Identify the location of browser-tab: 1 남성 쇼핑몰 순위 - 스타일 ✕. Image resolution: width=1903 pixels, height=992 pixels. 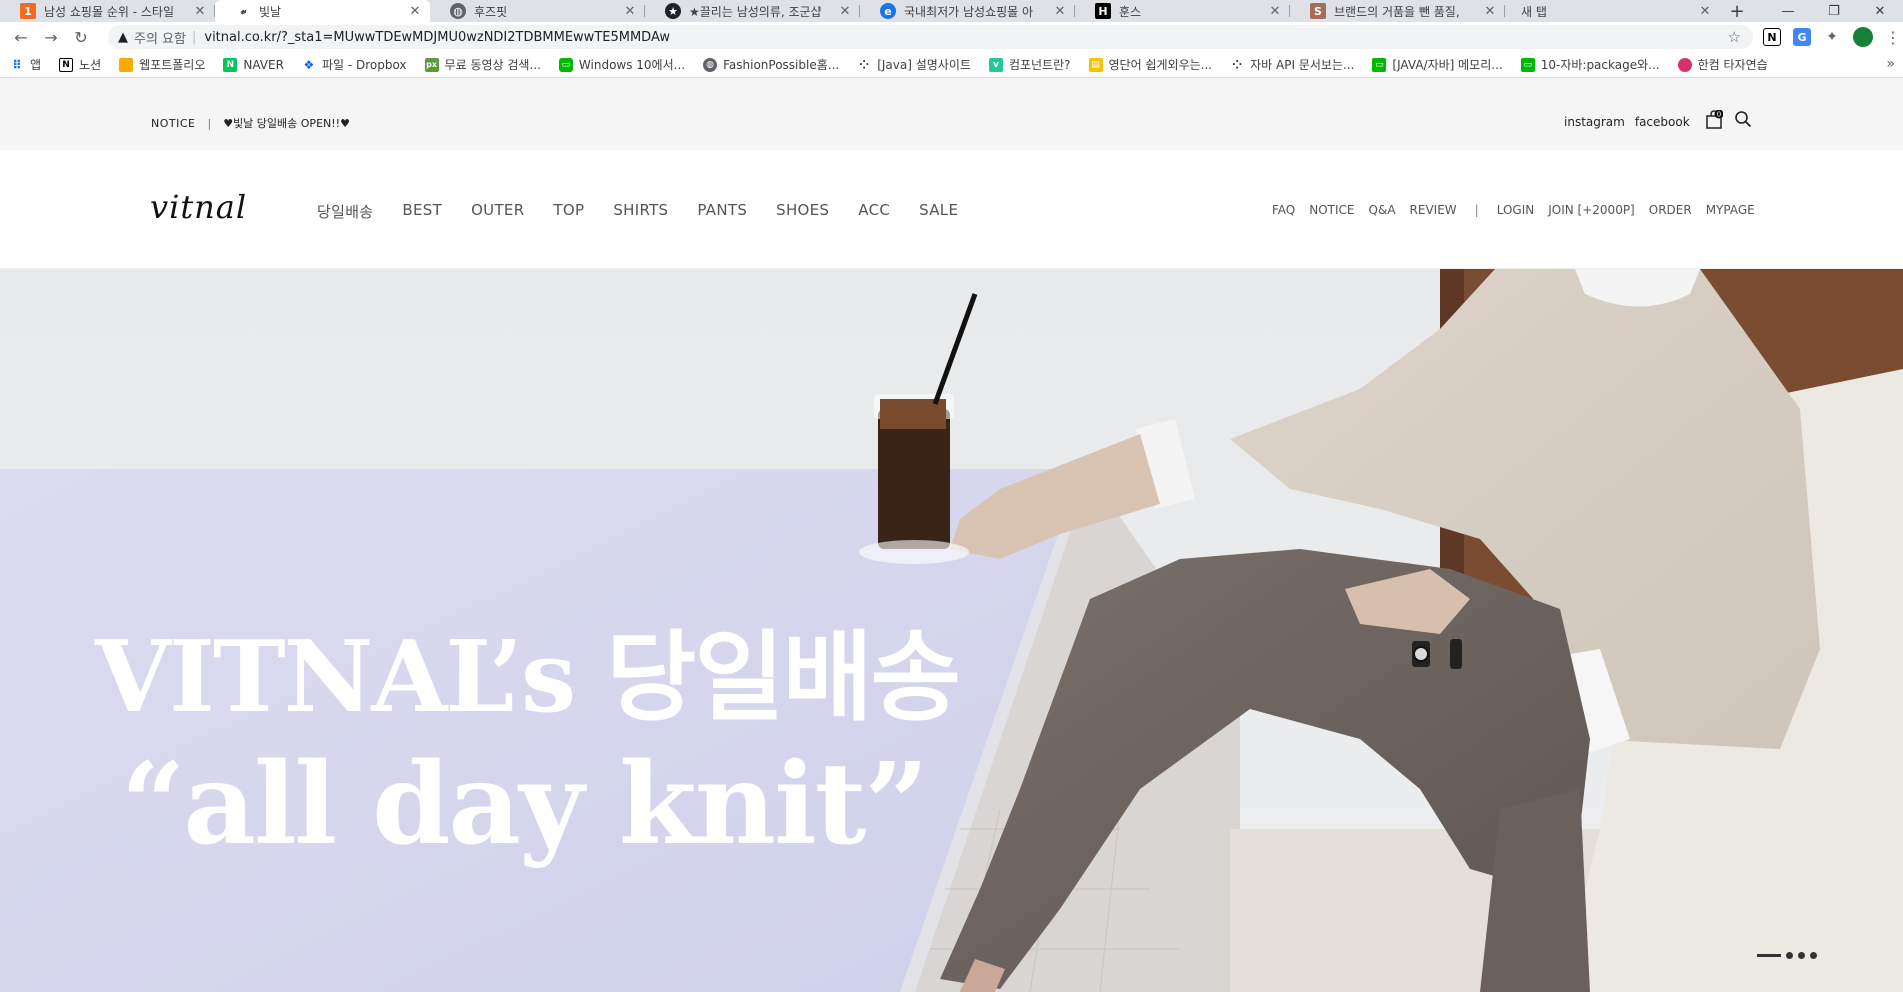
(107, 11).